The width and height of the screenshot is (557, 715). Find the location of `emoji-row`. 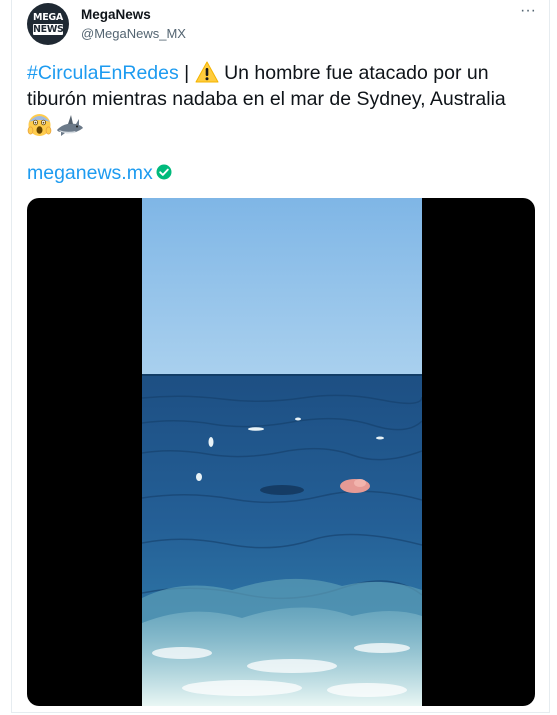

emoji-row is located at coordinates (127, 125).